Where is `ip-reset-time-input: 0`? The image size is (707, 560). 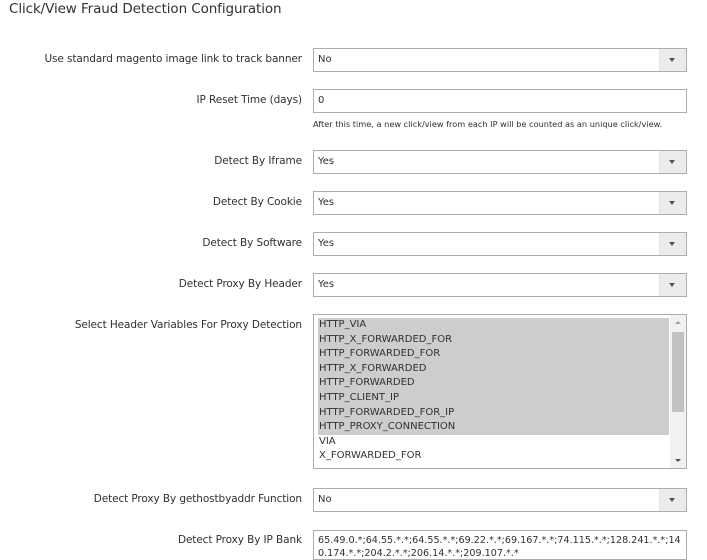
ip-reset-time-input: 0 is located at coordinates (500, 101).